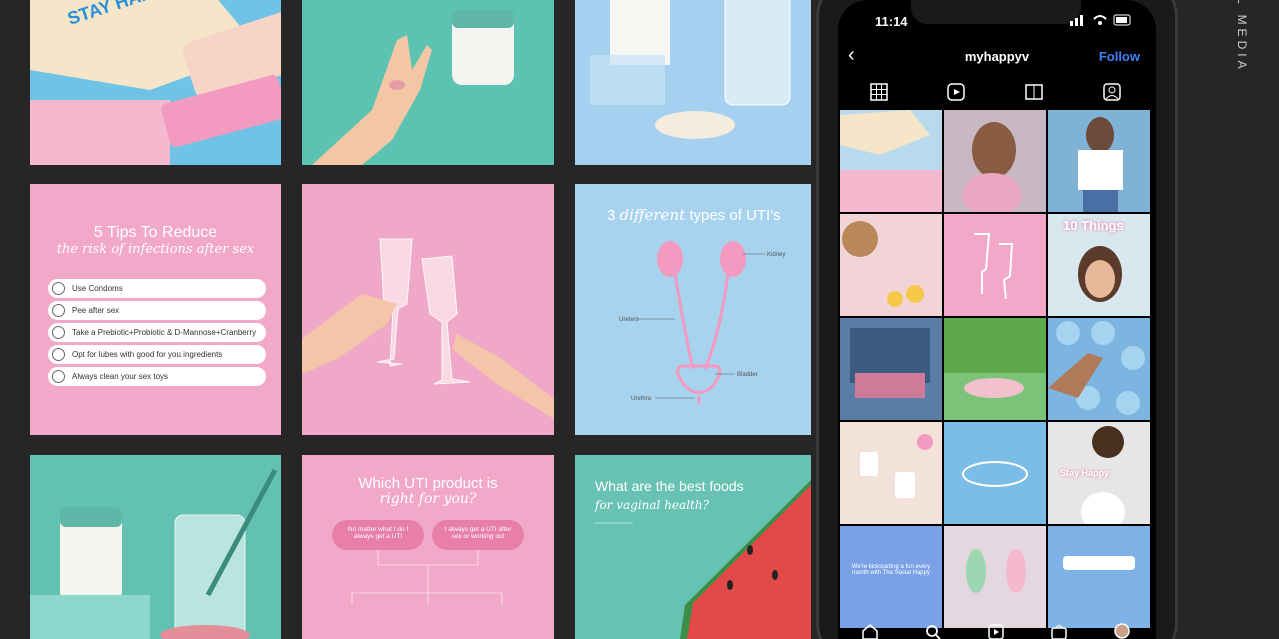 The image size is (1279, 639). I want to click on svg-text: 3 different types of UTI's, so click(694, 215).